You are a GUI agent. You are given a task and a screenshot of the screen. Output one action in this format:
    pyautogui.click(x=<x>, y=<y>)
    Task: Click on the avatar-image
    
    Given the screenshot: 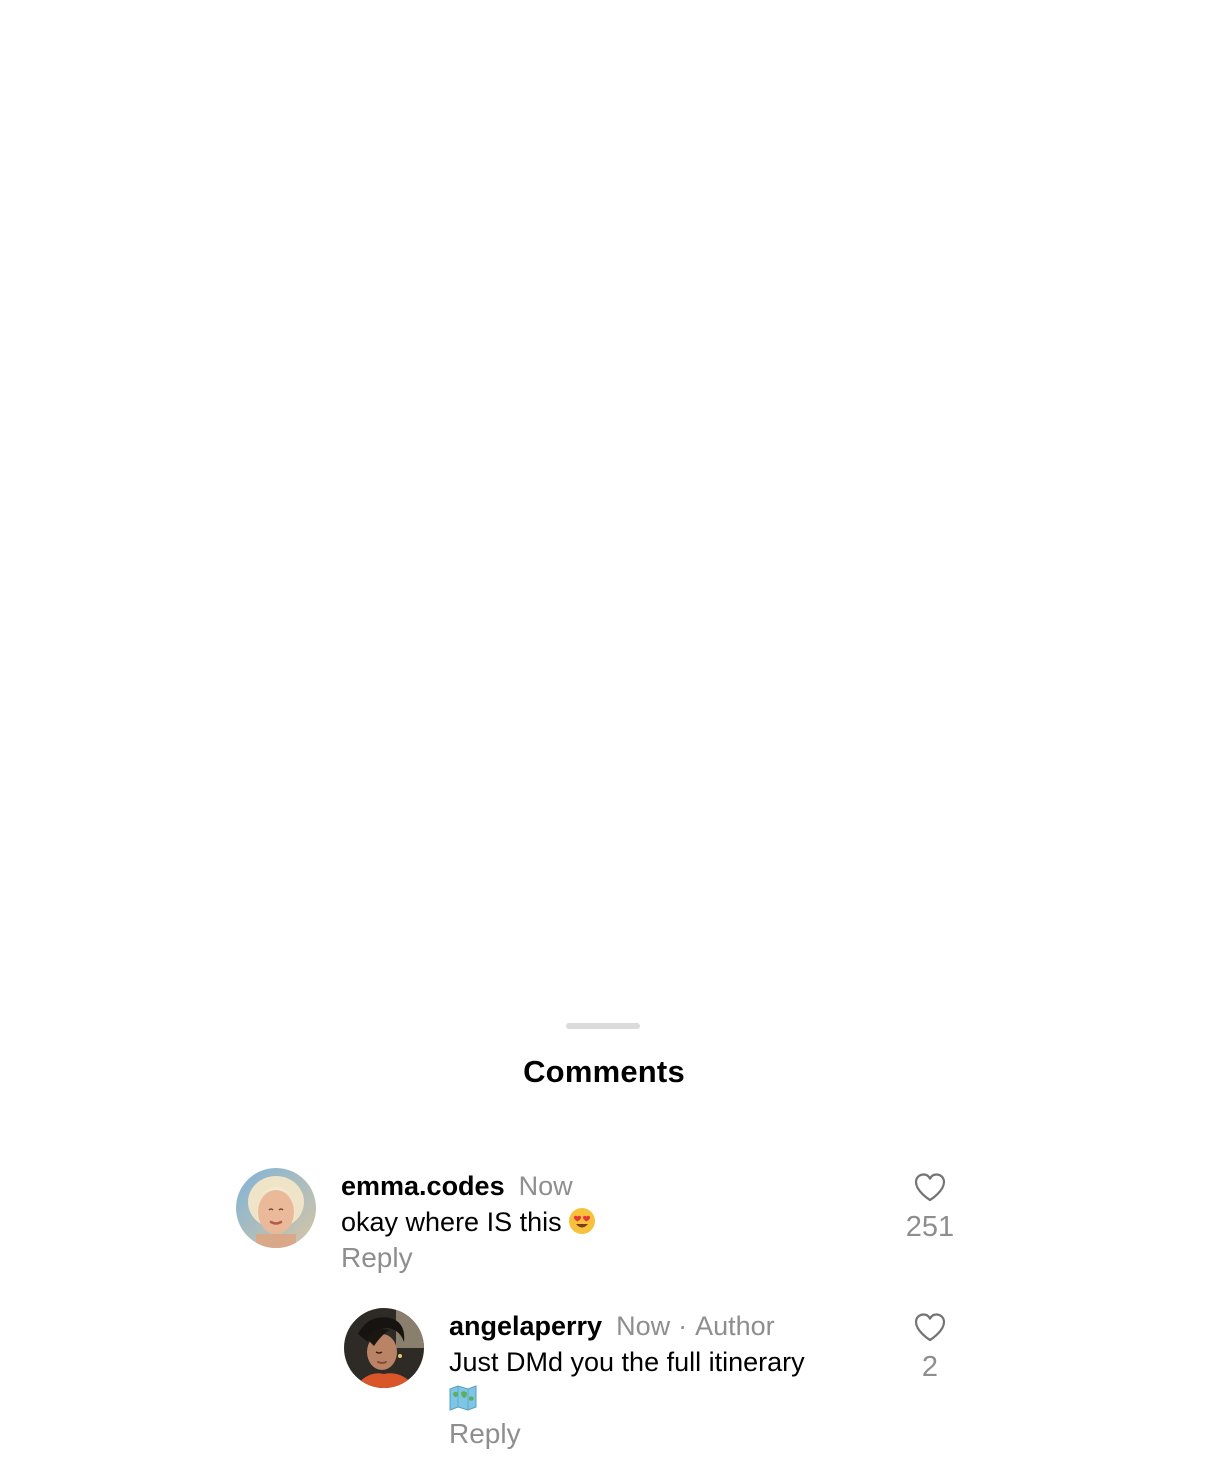 What is the action you would take?
    pyautogui.click(x=384, y=1348)
    